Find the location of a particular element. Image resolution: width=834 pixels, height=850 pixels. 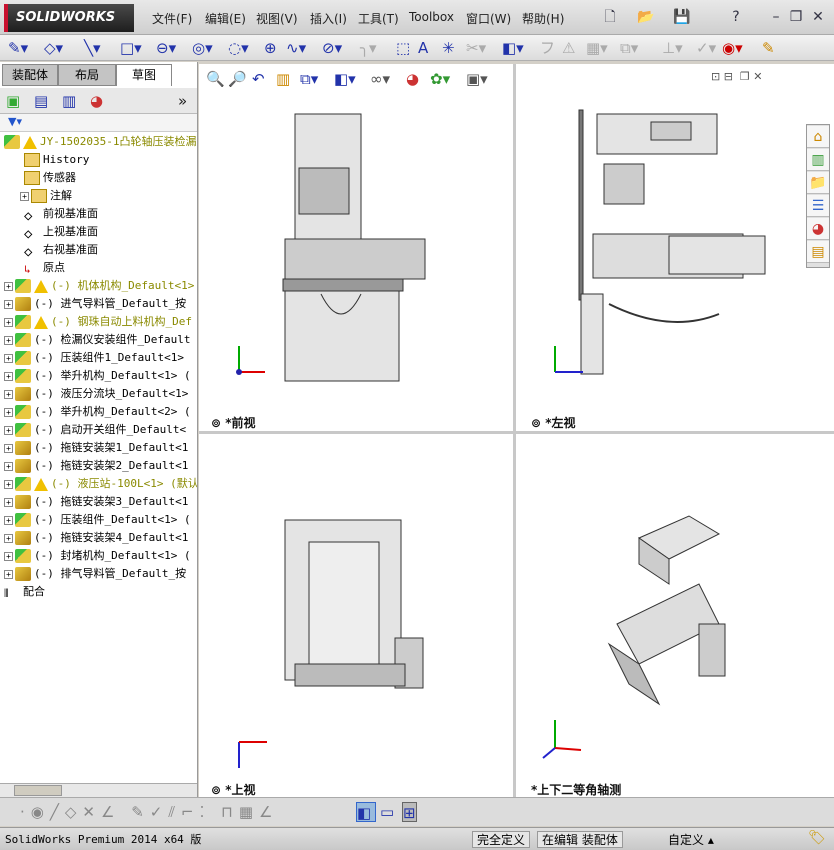

solidworks-logo: SOLIDWORKS is located at coordinates (69, 18).